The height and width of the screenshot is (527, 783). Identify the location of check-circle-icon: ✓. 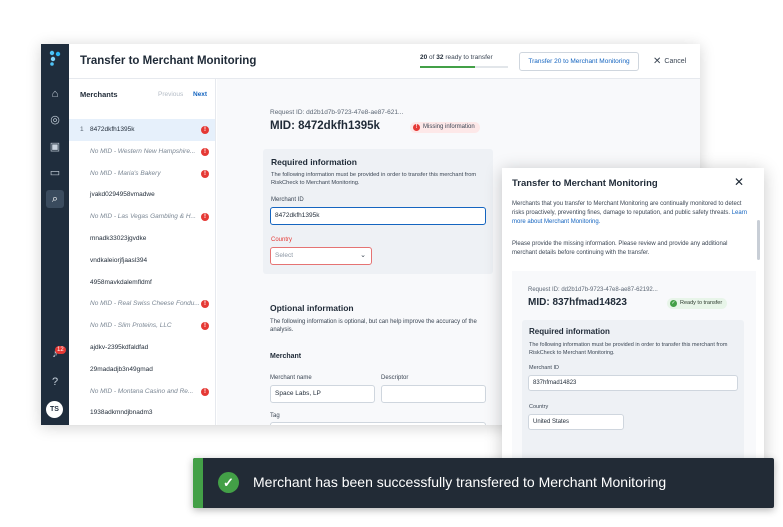
(228, 482).